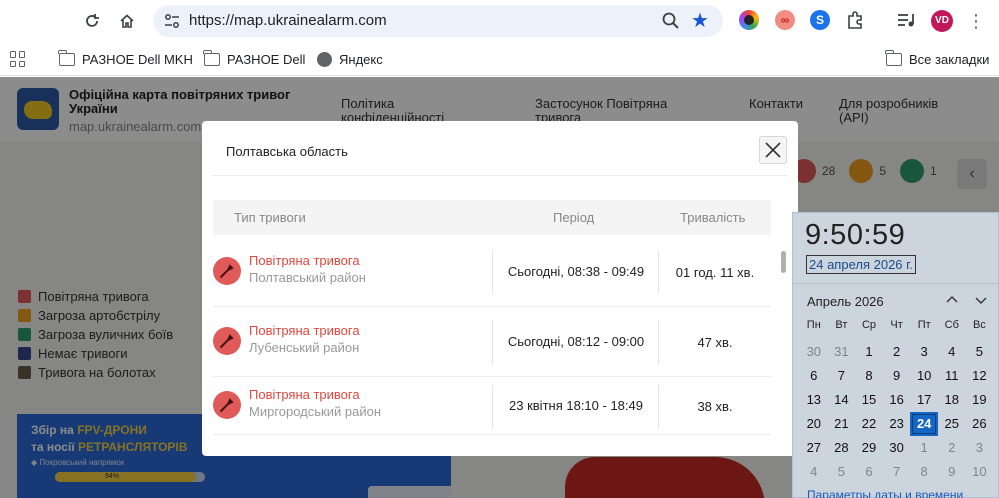  I want to click on alarm-duration: 38 хв., so click(715, 406).